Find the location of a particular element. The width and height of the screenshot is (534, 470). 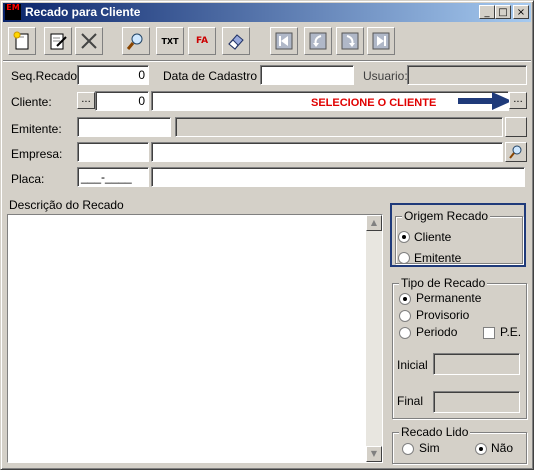

empresa-name-field is located at coordinates (327, 152).